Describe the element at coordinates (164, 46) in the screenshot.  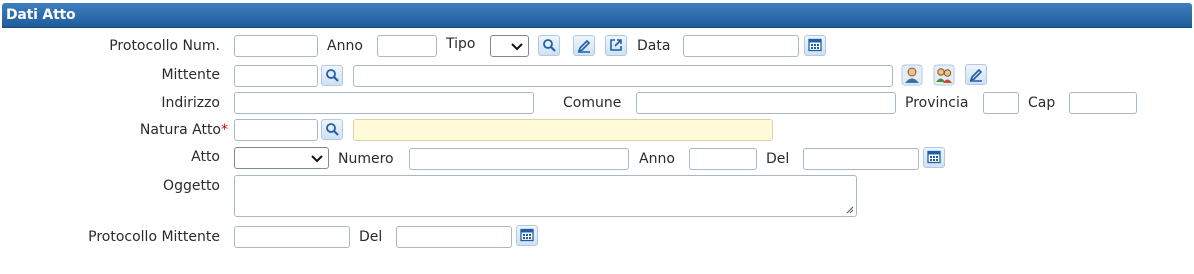
I see `protocollo-num-label: Protocollo Num.` at that location.